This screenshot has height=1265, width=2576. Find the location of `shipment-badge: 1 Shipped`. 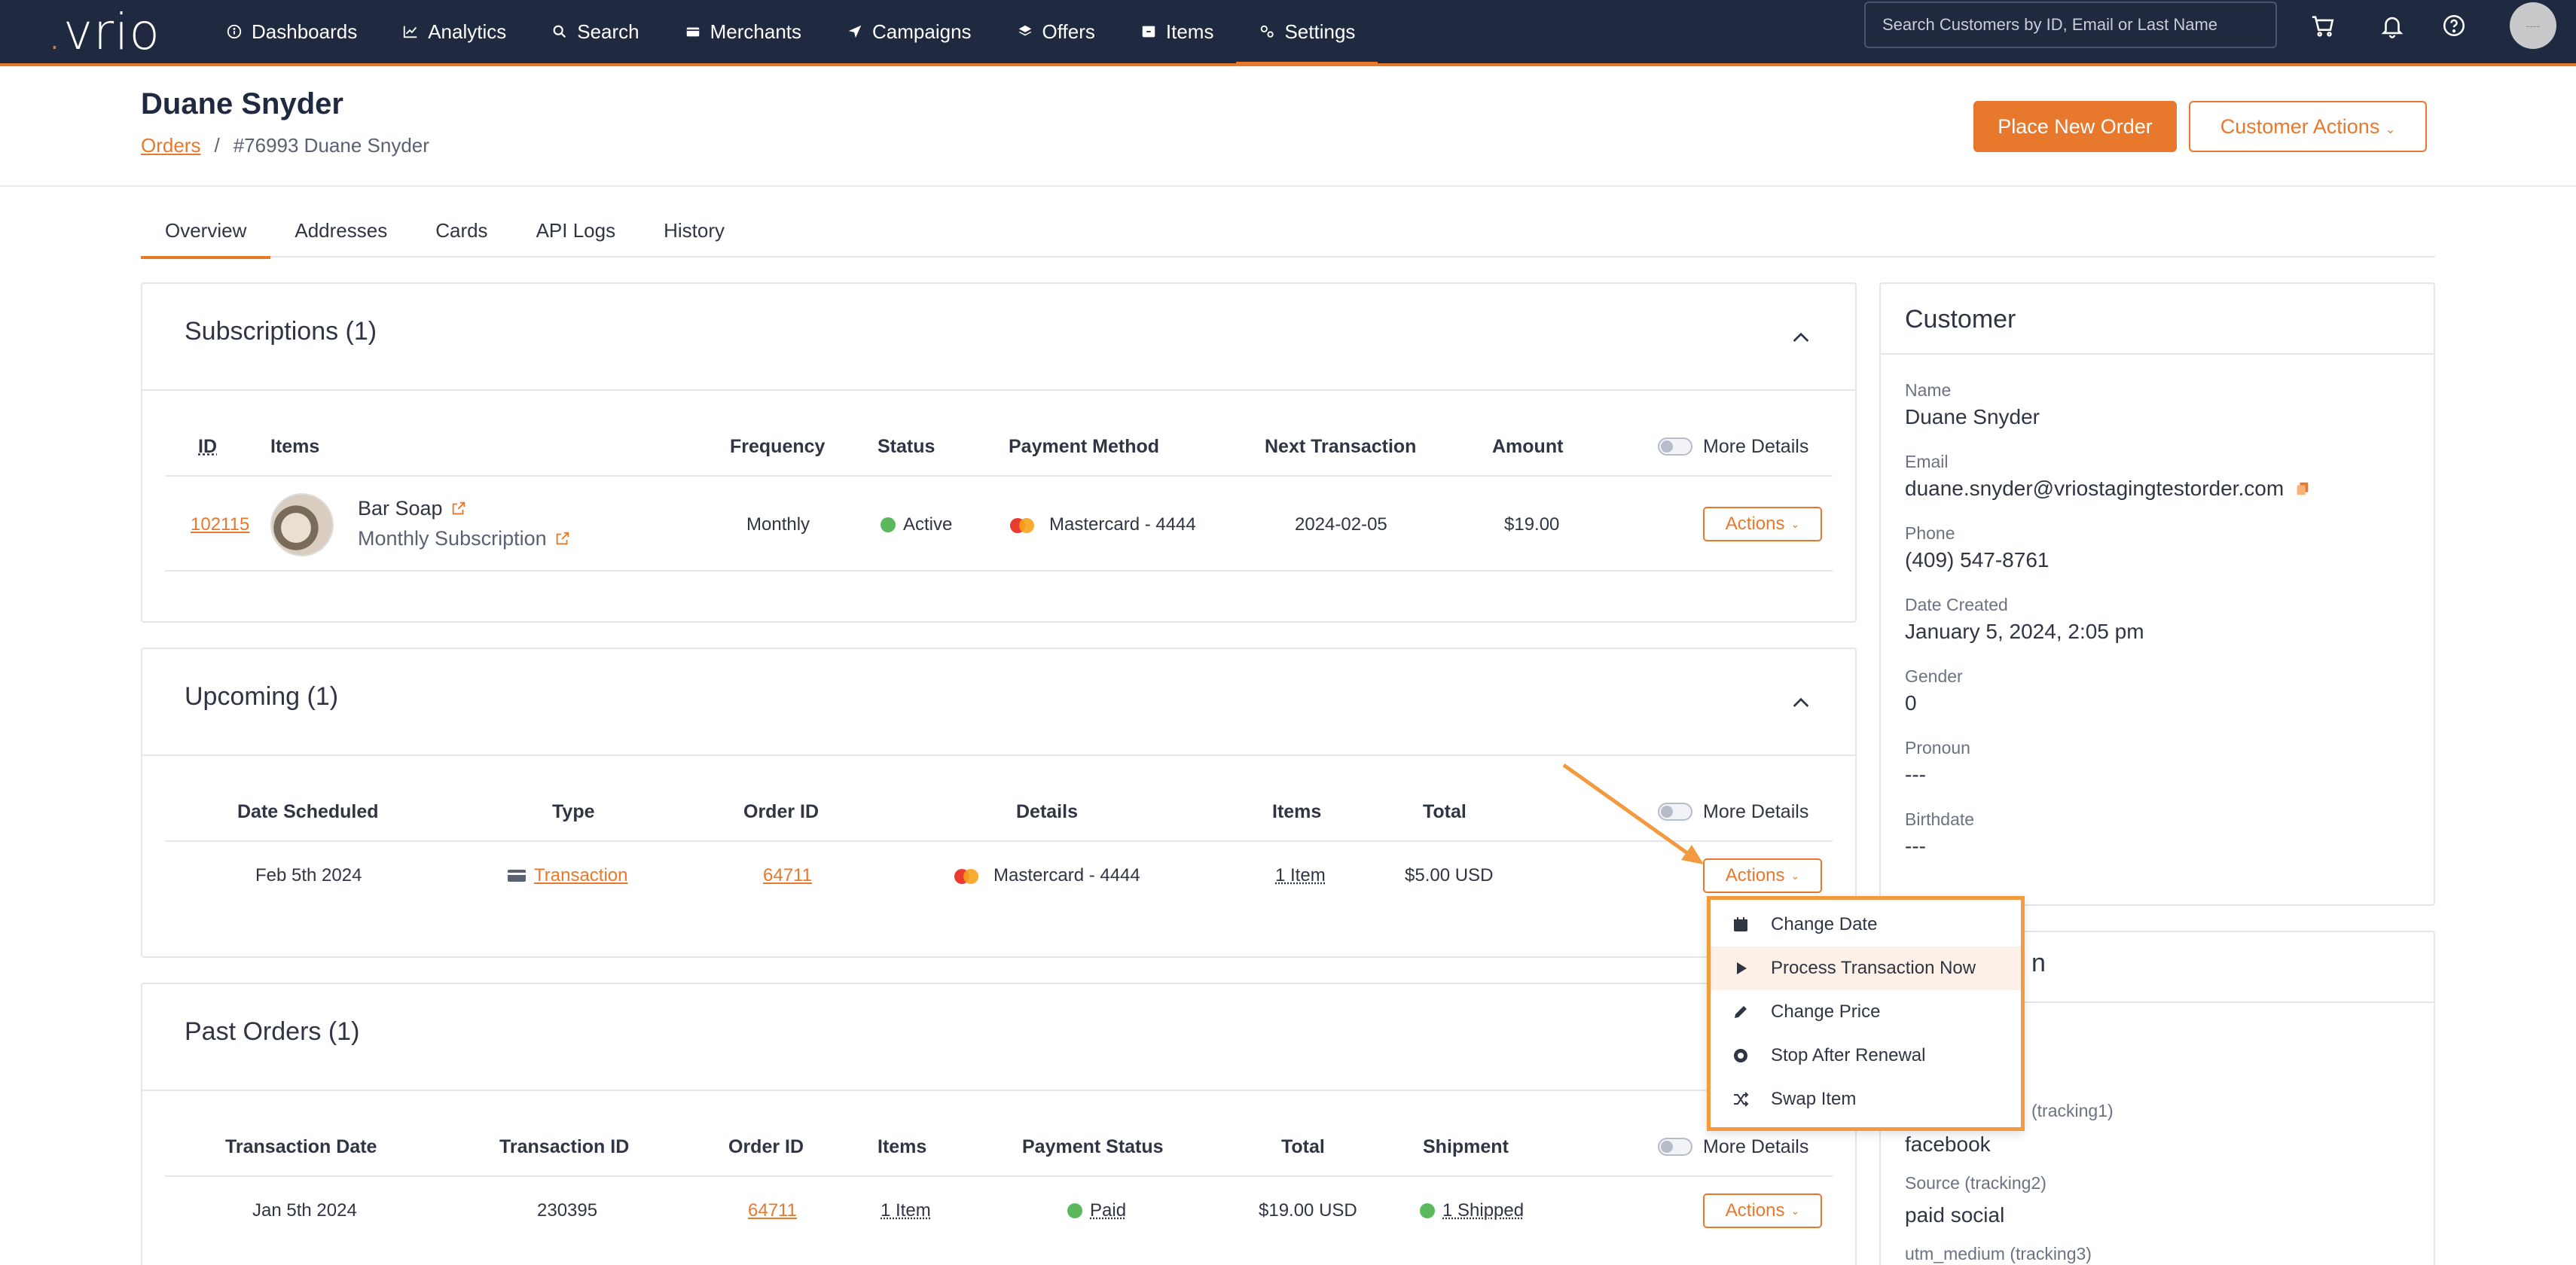

shipment-badge: 1 Shipped is located at coordinates (1472, 1211).